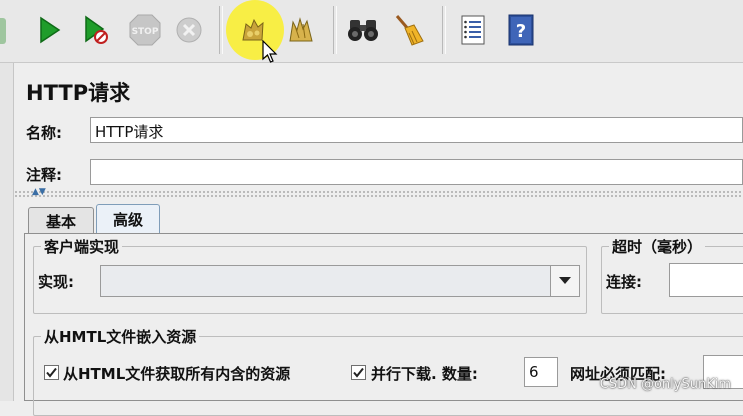  Describe the element at coordinates (424, 373) in the screenshot. I see `parallel-download-label: 并行下载. 数量:` at that location.